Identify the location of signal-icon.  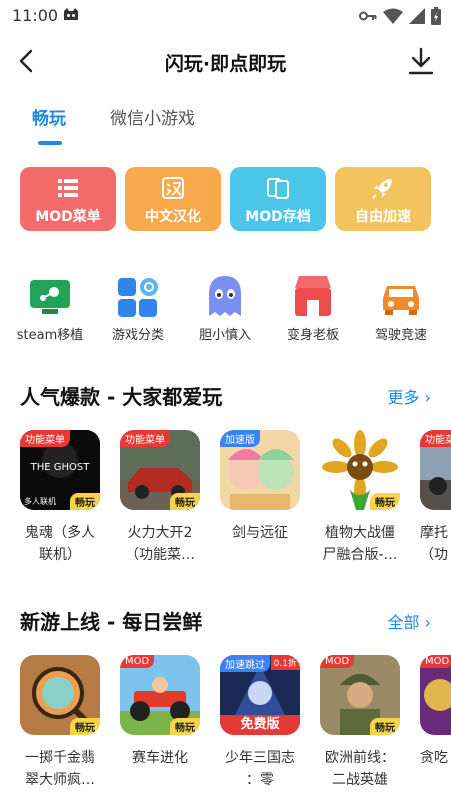
(417, 16).